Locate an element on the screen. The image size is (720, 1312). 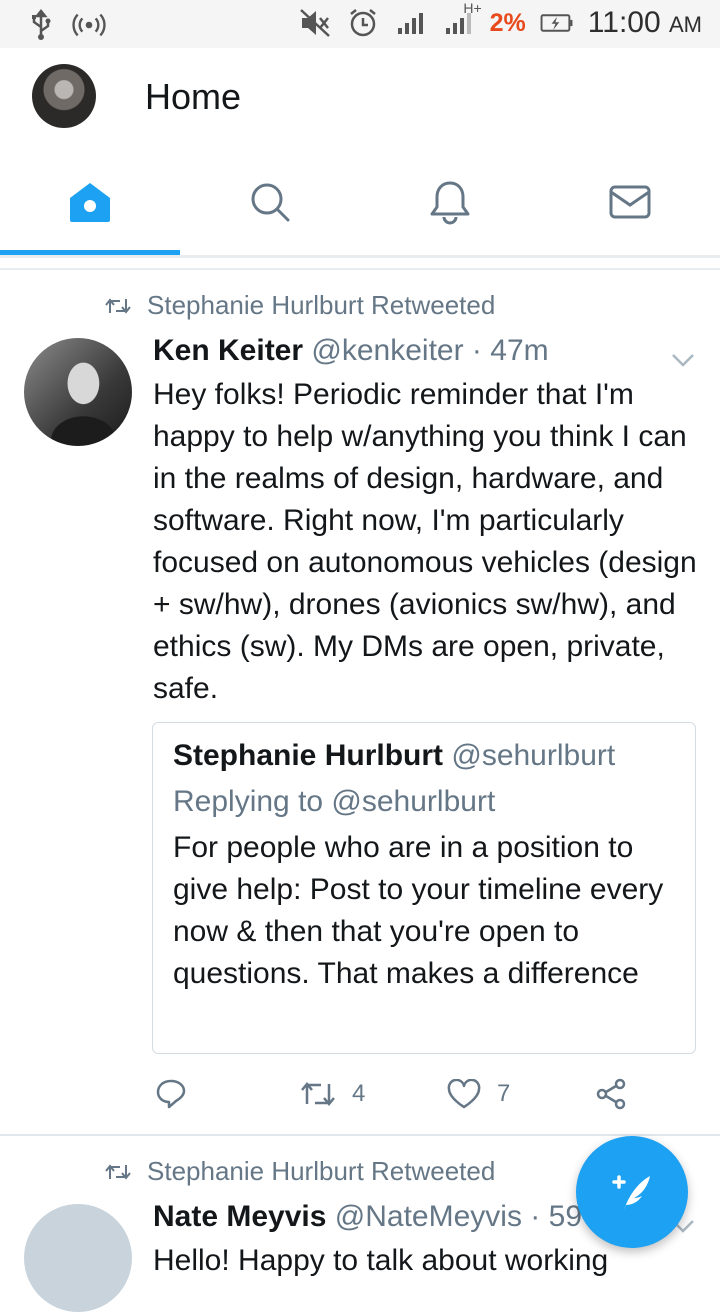
quoted-author-name: Stephanie Hurlburt is located at coordinates (308, 755).